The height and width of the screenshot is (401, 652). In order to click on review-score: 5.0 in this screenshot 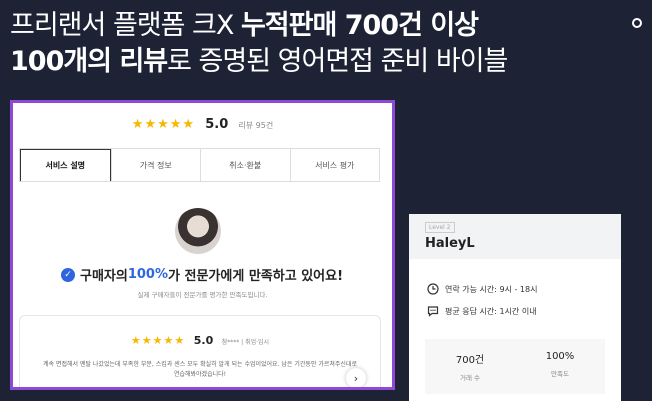, I will do `click(203, 340)`.